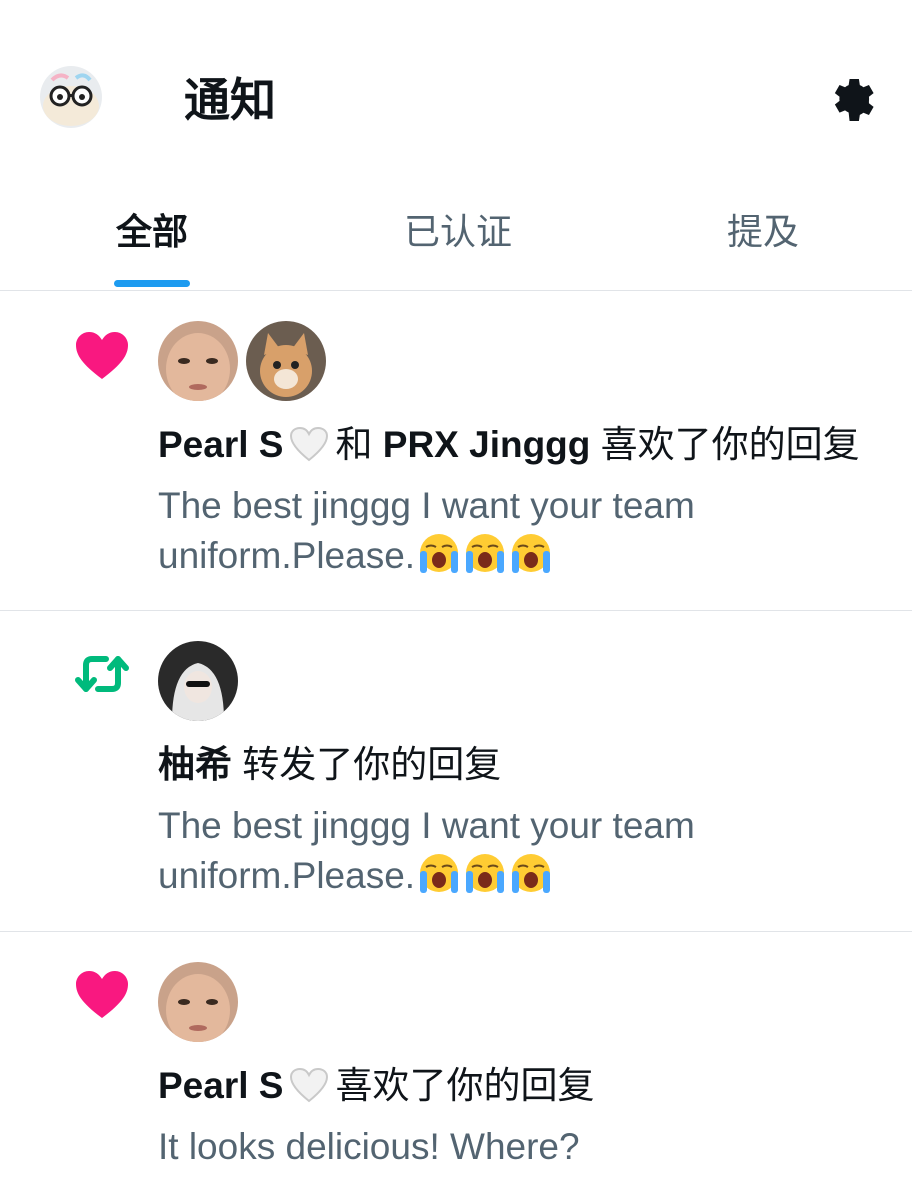 This screenshot has height=1200, width=912. Describe the element at coordinates (763, 232) in the screenshot. I see `tab-mentions: 提及` at that location.